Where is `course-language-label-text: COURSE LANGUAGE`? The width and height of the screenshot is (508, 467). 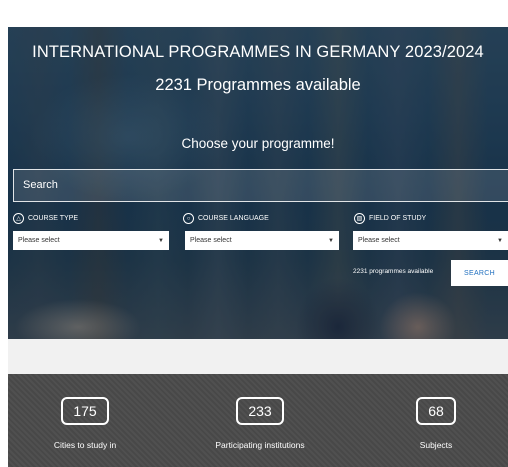 course-language-label-text: COURSE LANGUAGE is located at coordinates (233, 218).